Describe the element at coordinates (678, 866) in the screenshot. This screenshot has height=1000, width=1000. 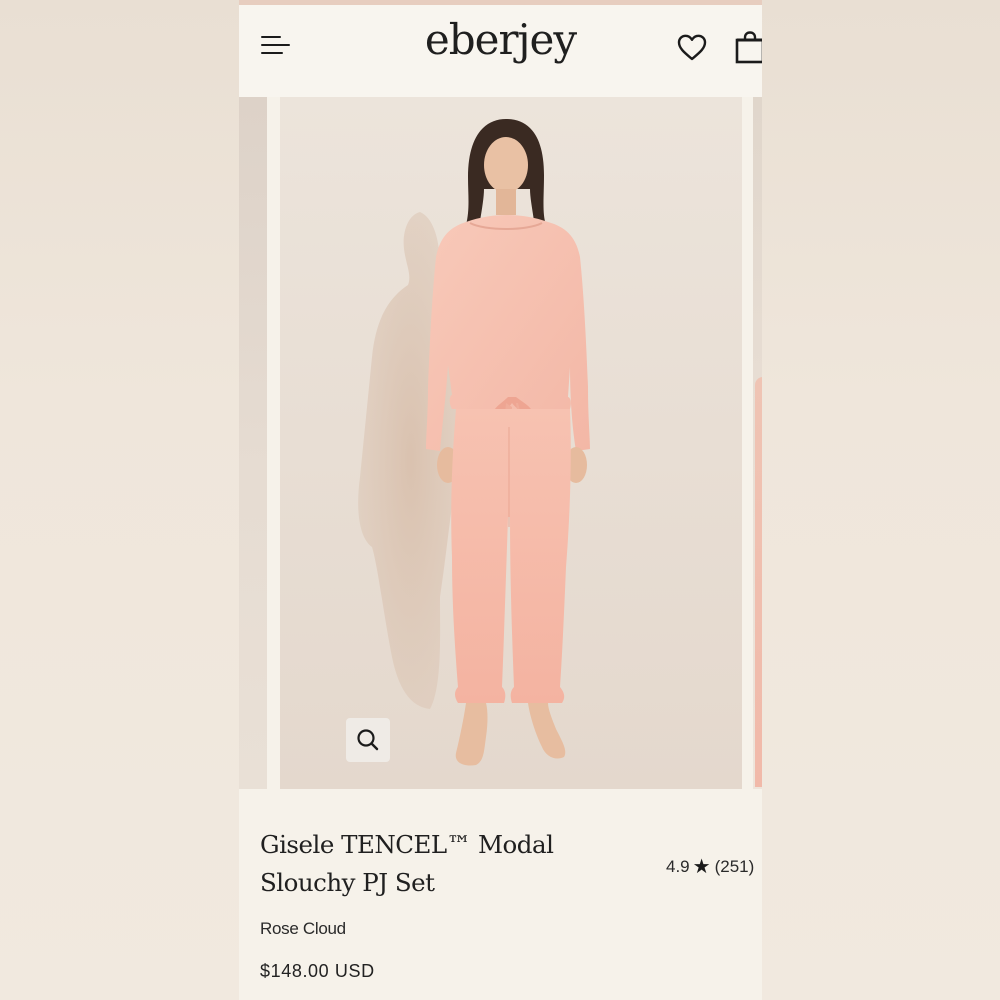
I see `rating-value: 4.9` at that location.